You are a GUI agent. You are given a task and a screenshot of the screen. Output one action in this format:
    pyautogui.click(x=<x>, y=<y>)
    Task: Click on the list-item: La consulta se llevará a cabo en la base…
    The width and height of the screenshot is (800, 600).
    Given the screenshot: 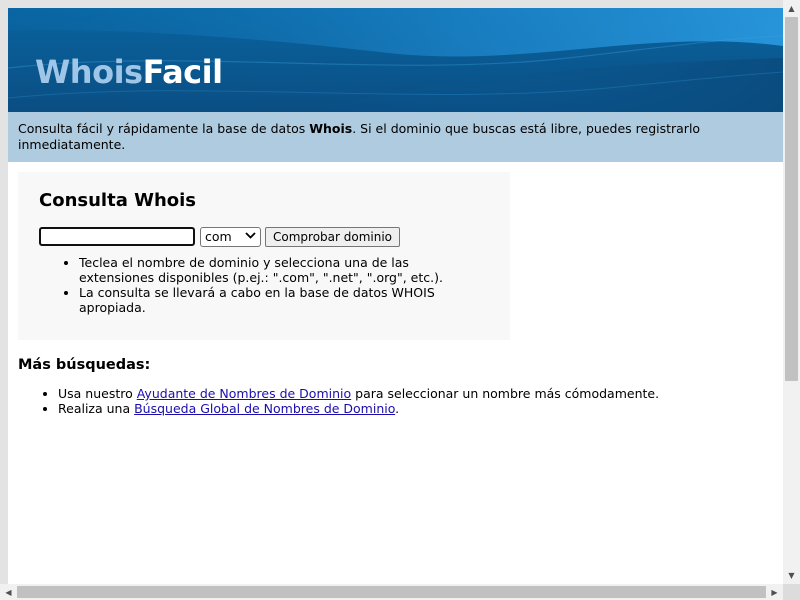 What is the action you would take?
    pyautogui.click(x=274, y=300)
    